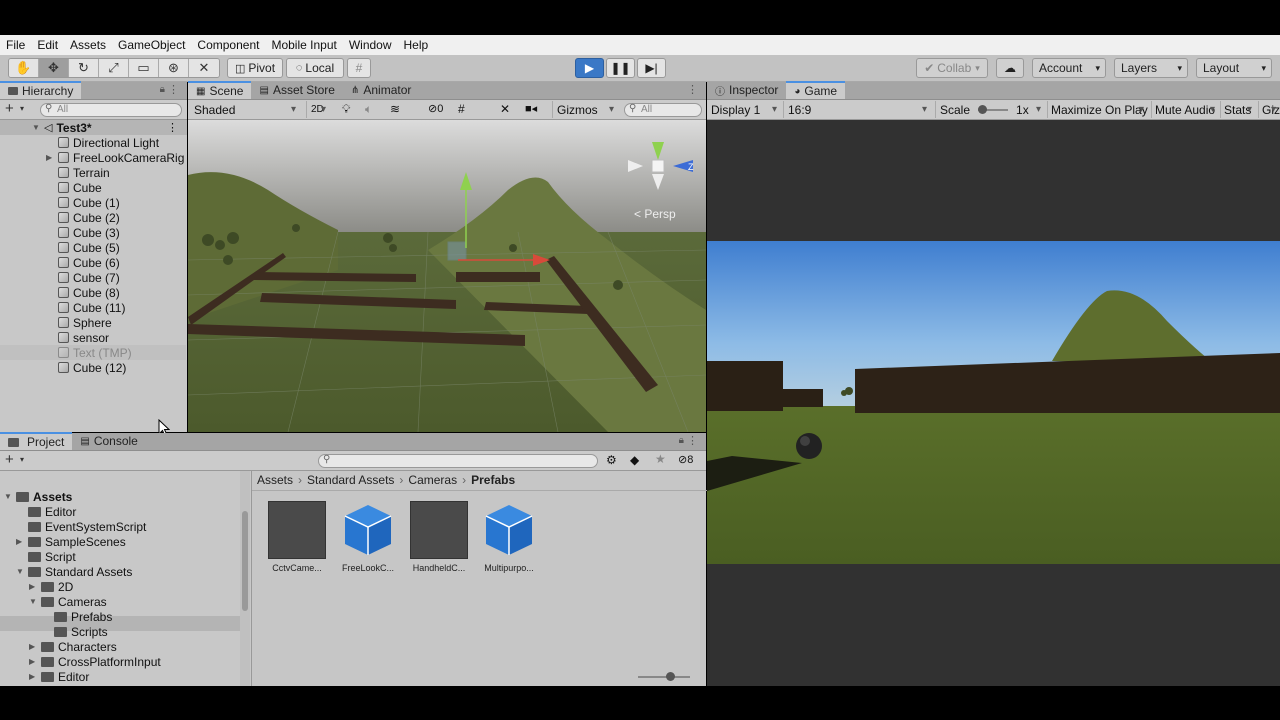 Image resolution: width=1280 pixels, height=720 pixels. I want to click on hand-tool-icon: ✋, so click(24, 68).